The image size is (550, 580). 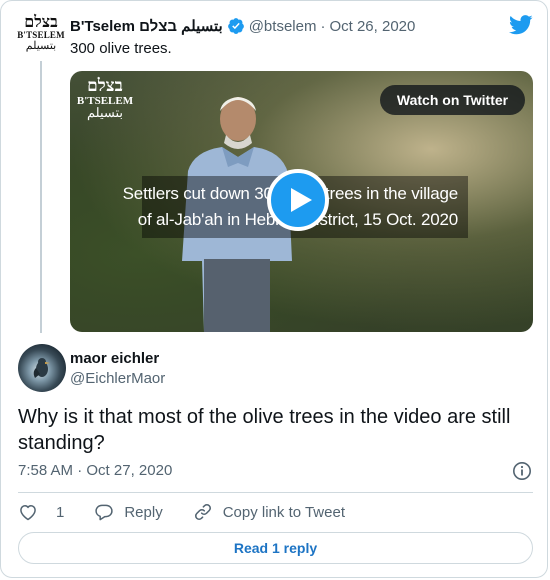 I want to click on heart-icon, so click(x=28, y=513).